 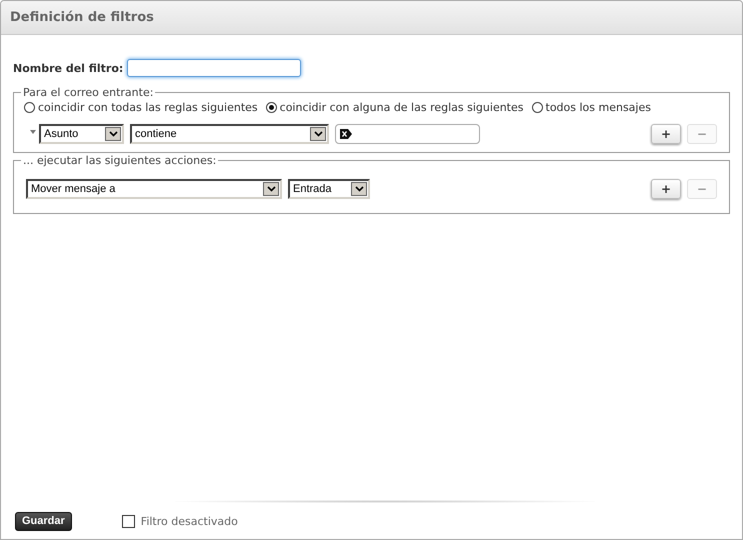 What do you see at coordinates (141, 107) in the screenshot?
I see `radio-option: coincidir con todas las reglas siguientes` at bounding box center [141, 107].